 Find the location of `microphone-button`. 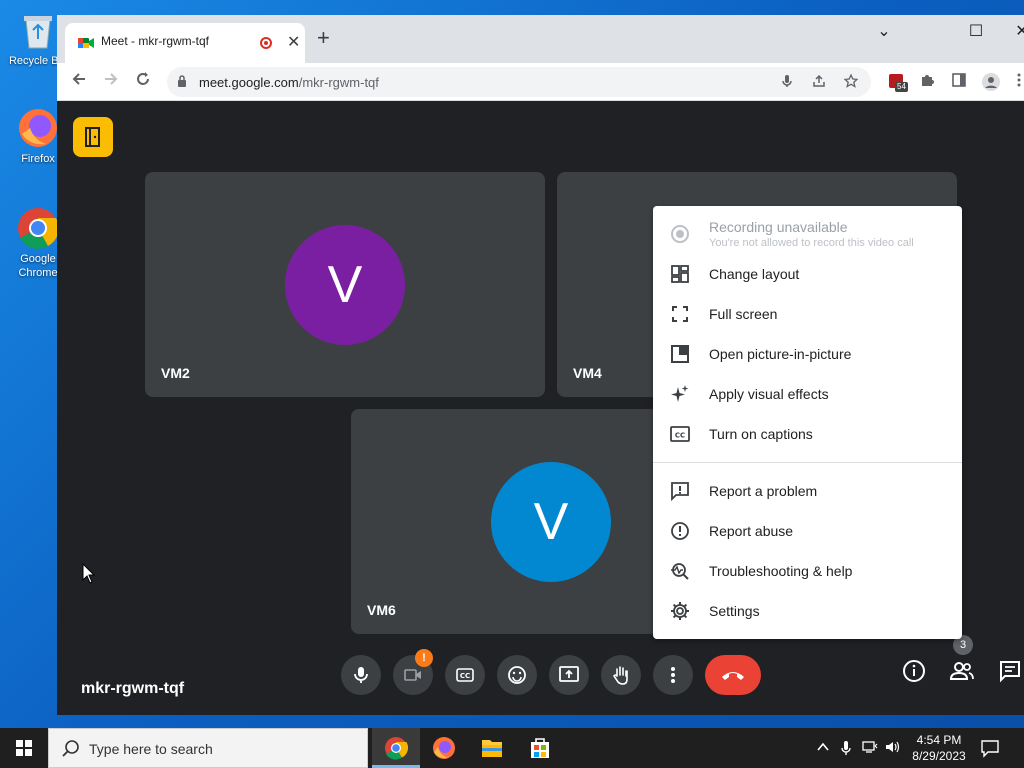

microphone-button is located at coordinates (361, 675).